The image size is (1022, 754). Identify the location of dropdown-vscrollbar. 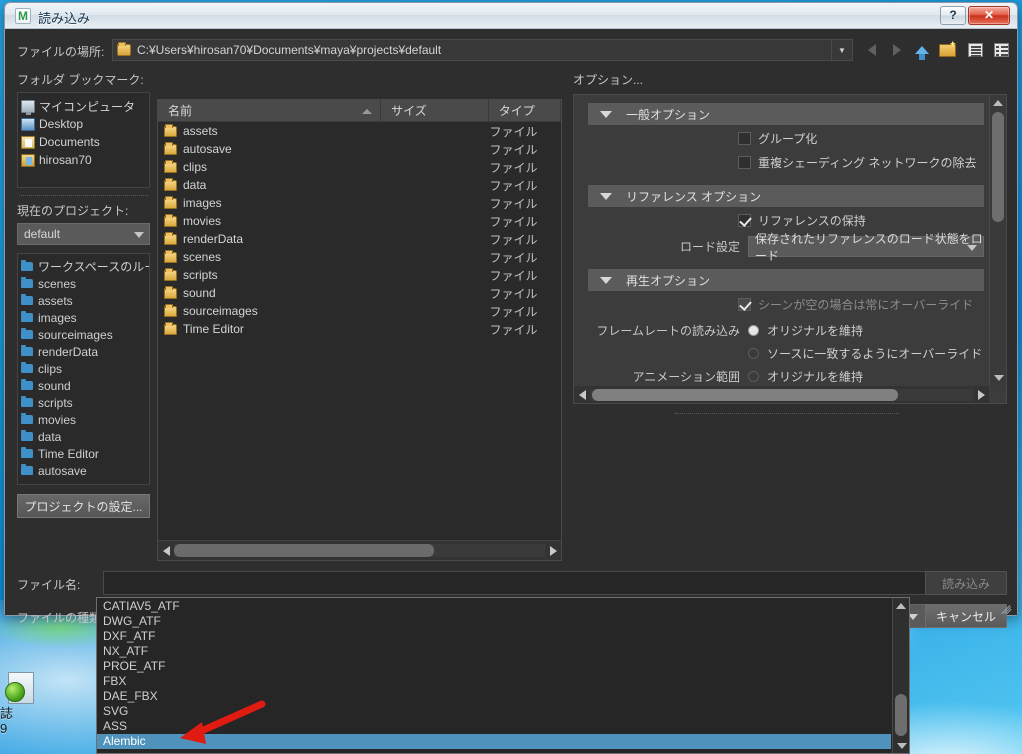
(900, 675).